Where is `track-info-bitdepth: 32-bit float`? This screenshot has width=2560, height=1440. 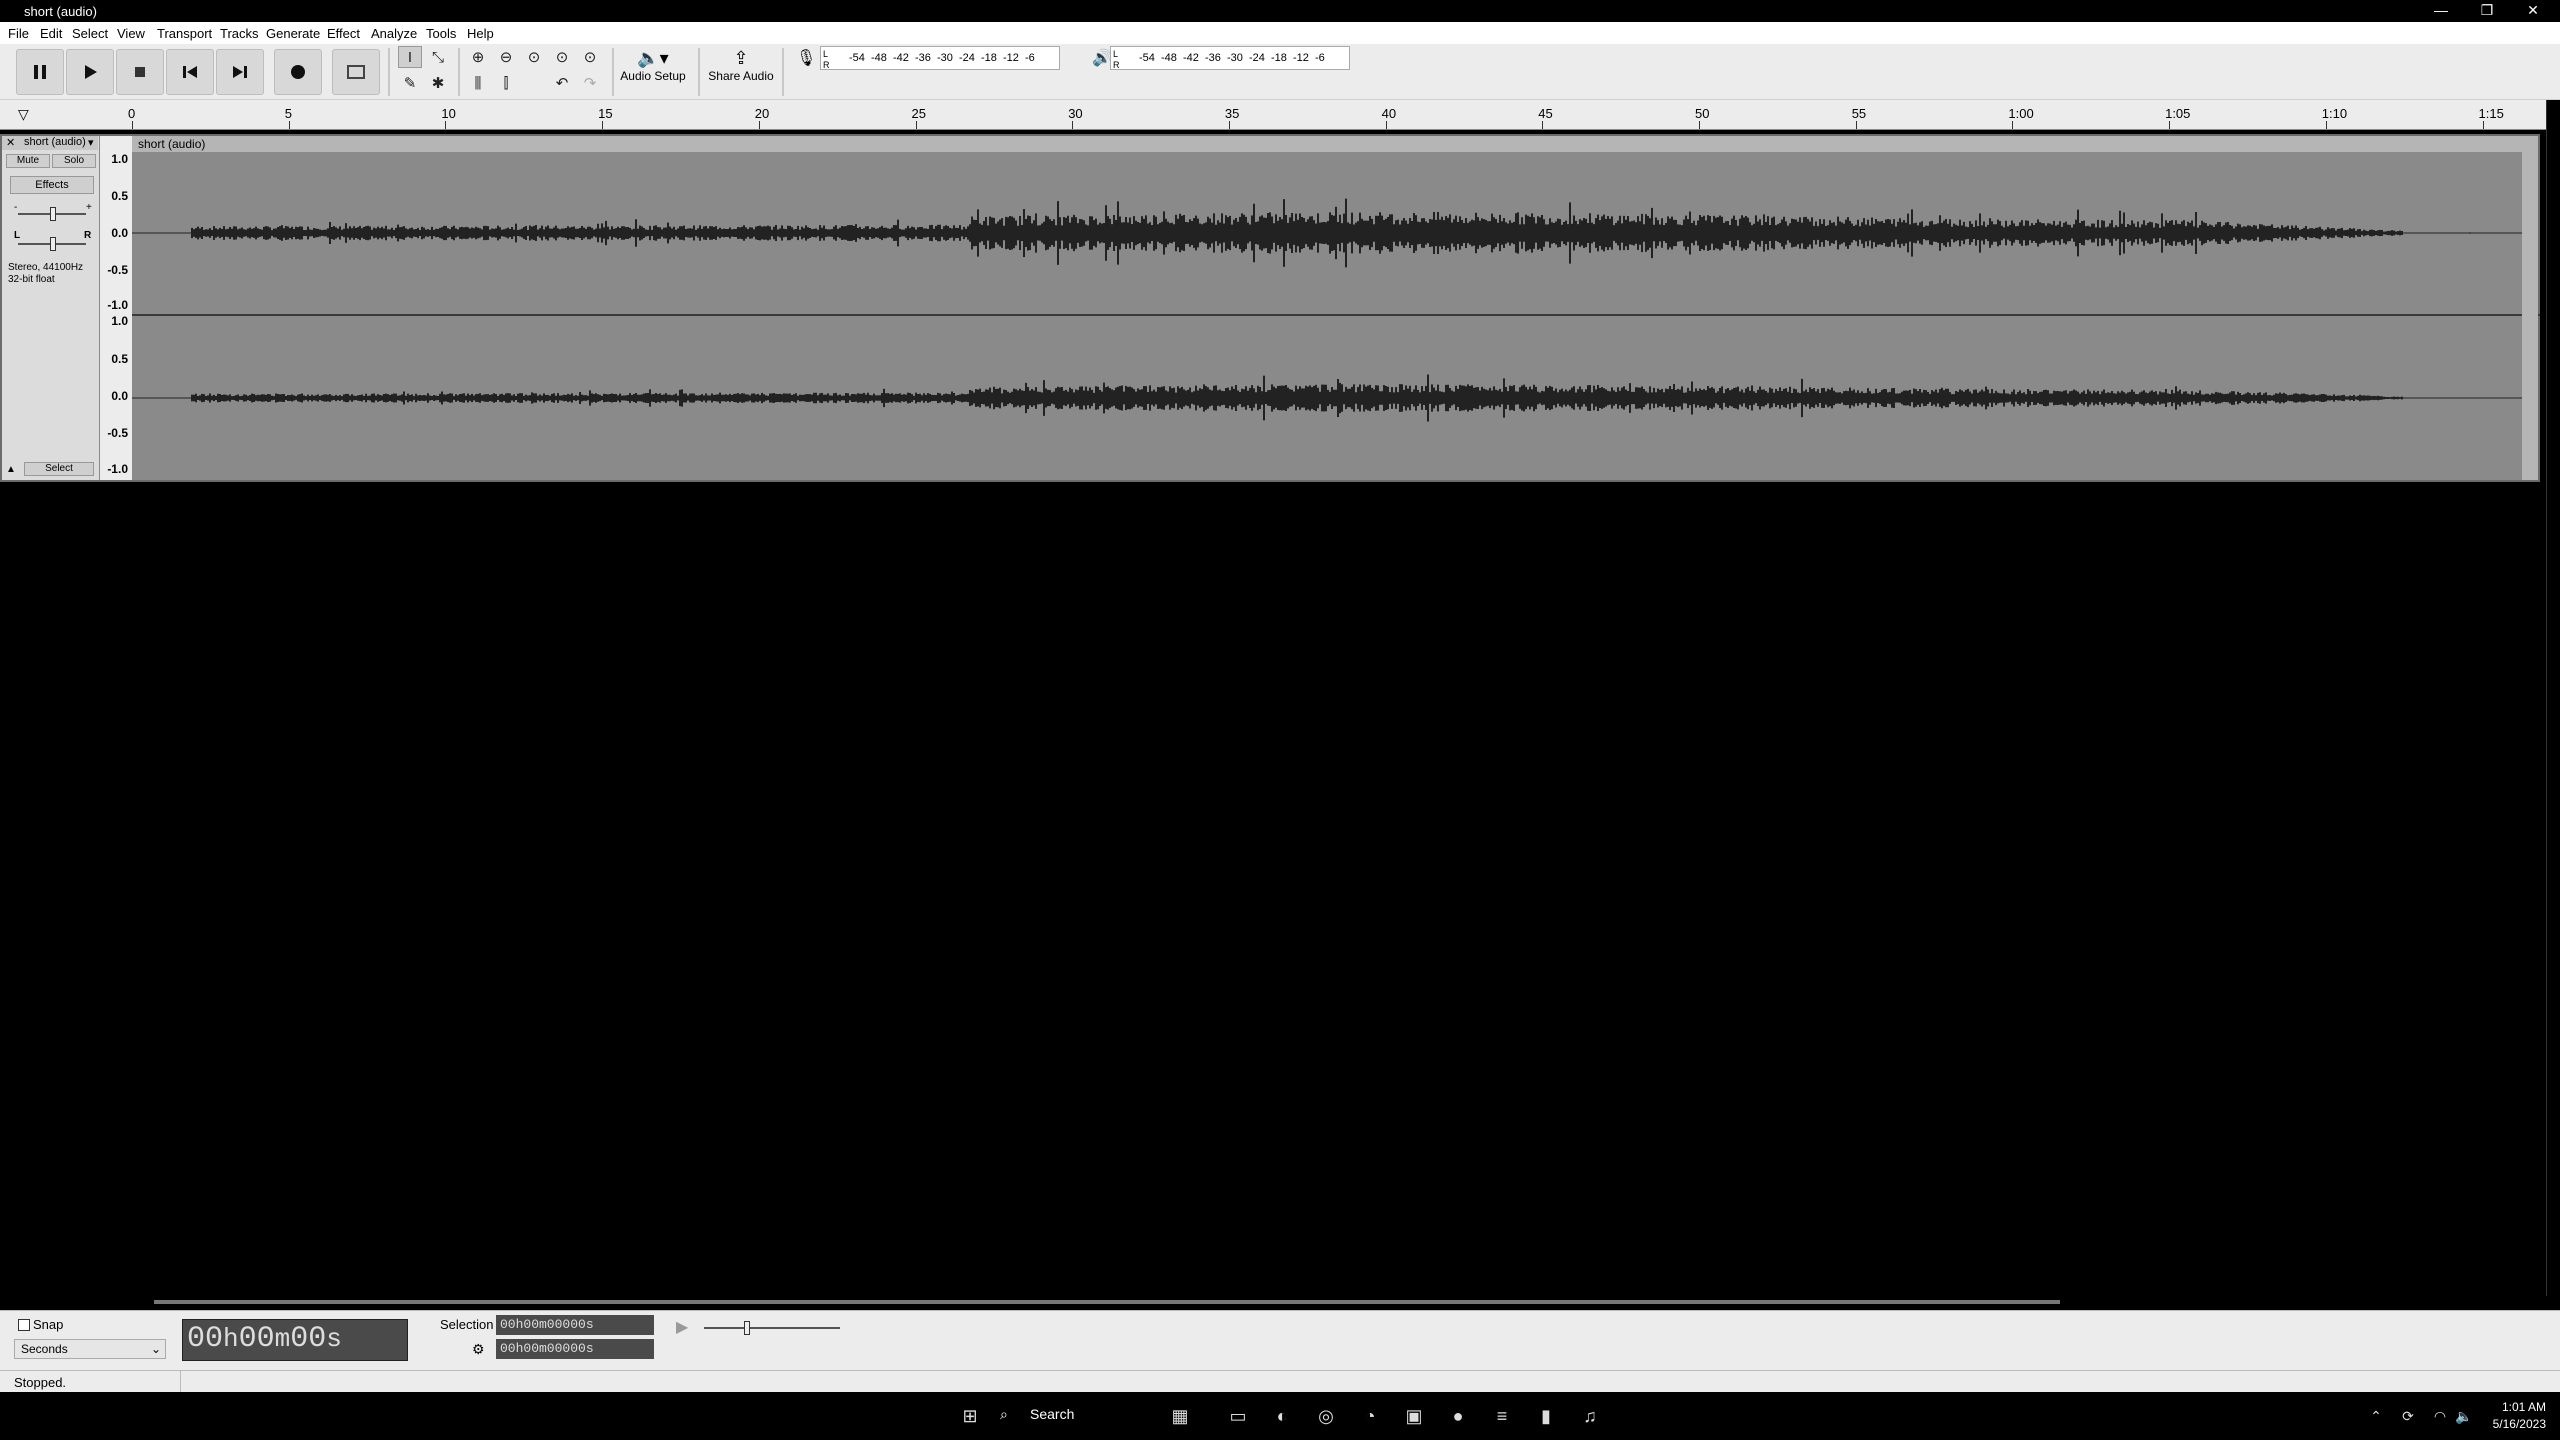
track-info-bitdepth: 32-bit float is located at coordinates (31, 279).